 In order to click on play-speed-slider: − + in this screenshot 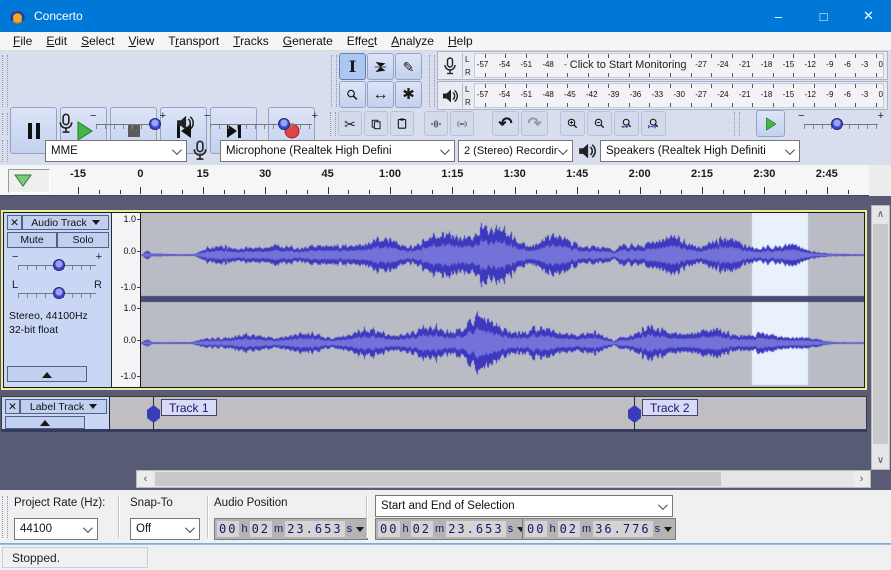, I will do `click(841, 122)`.